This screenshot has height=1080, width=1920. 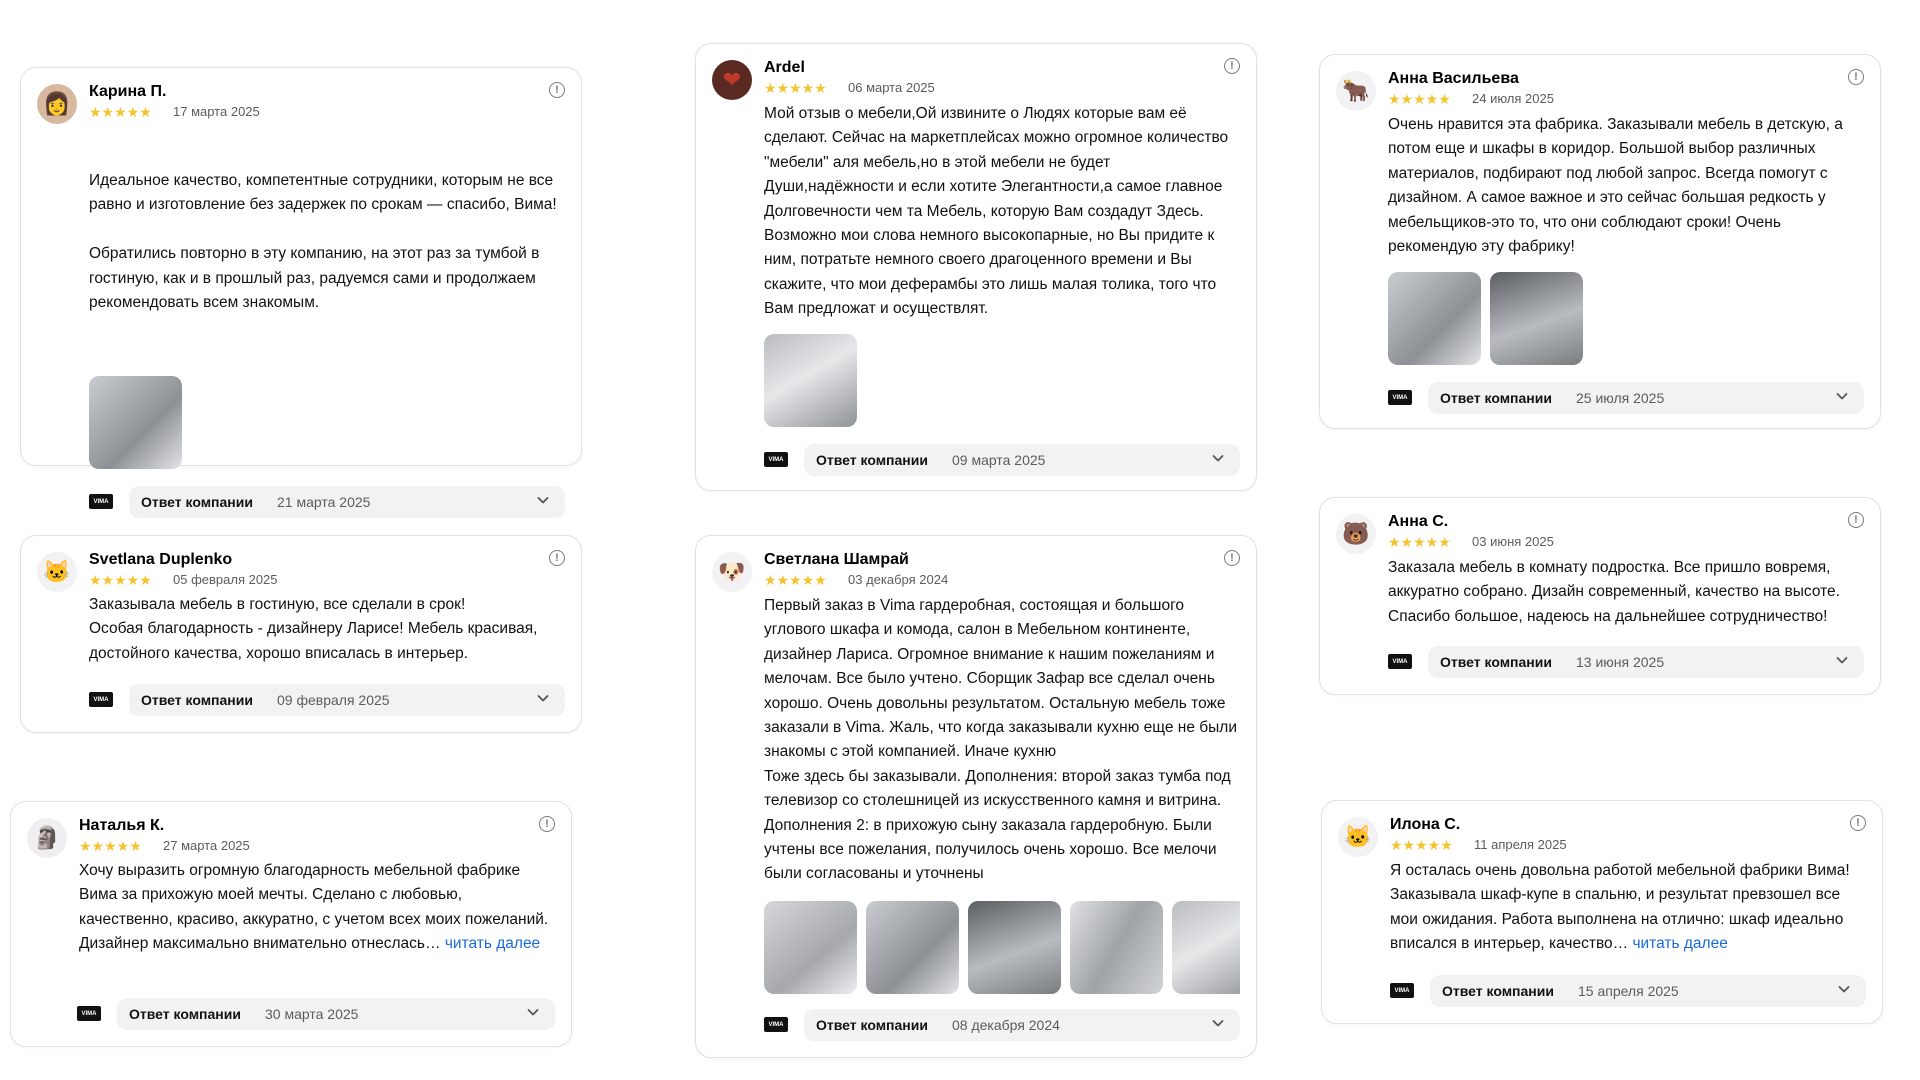 What do you see at coordinates (291, 839) in the screenshot?
I see `review-header: 🗿 Наталья К. ★★★★★ 27 марта 2025 !` at bounding box center [291, 839].